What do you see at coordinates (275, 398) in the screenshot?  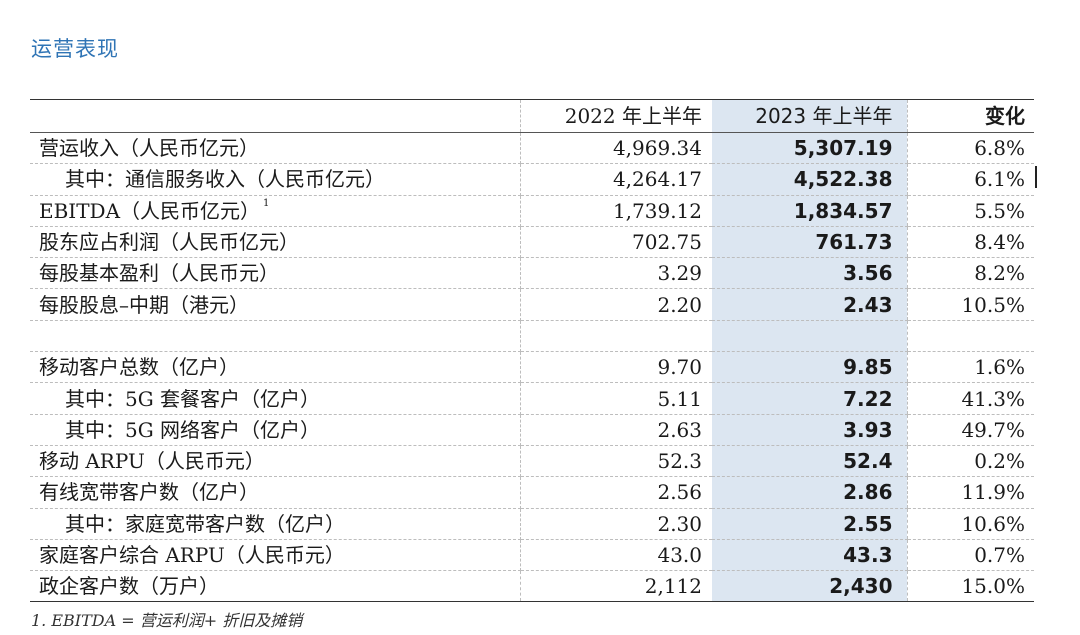 I see `row-label: 其中：5G 套餐客户（亿户）` at bounding box center [275, 398].